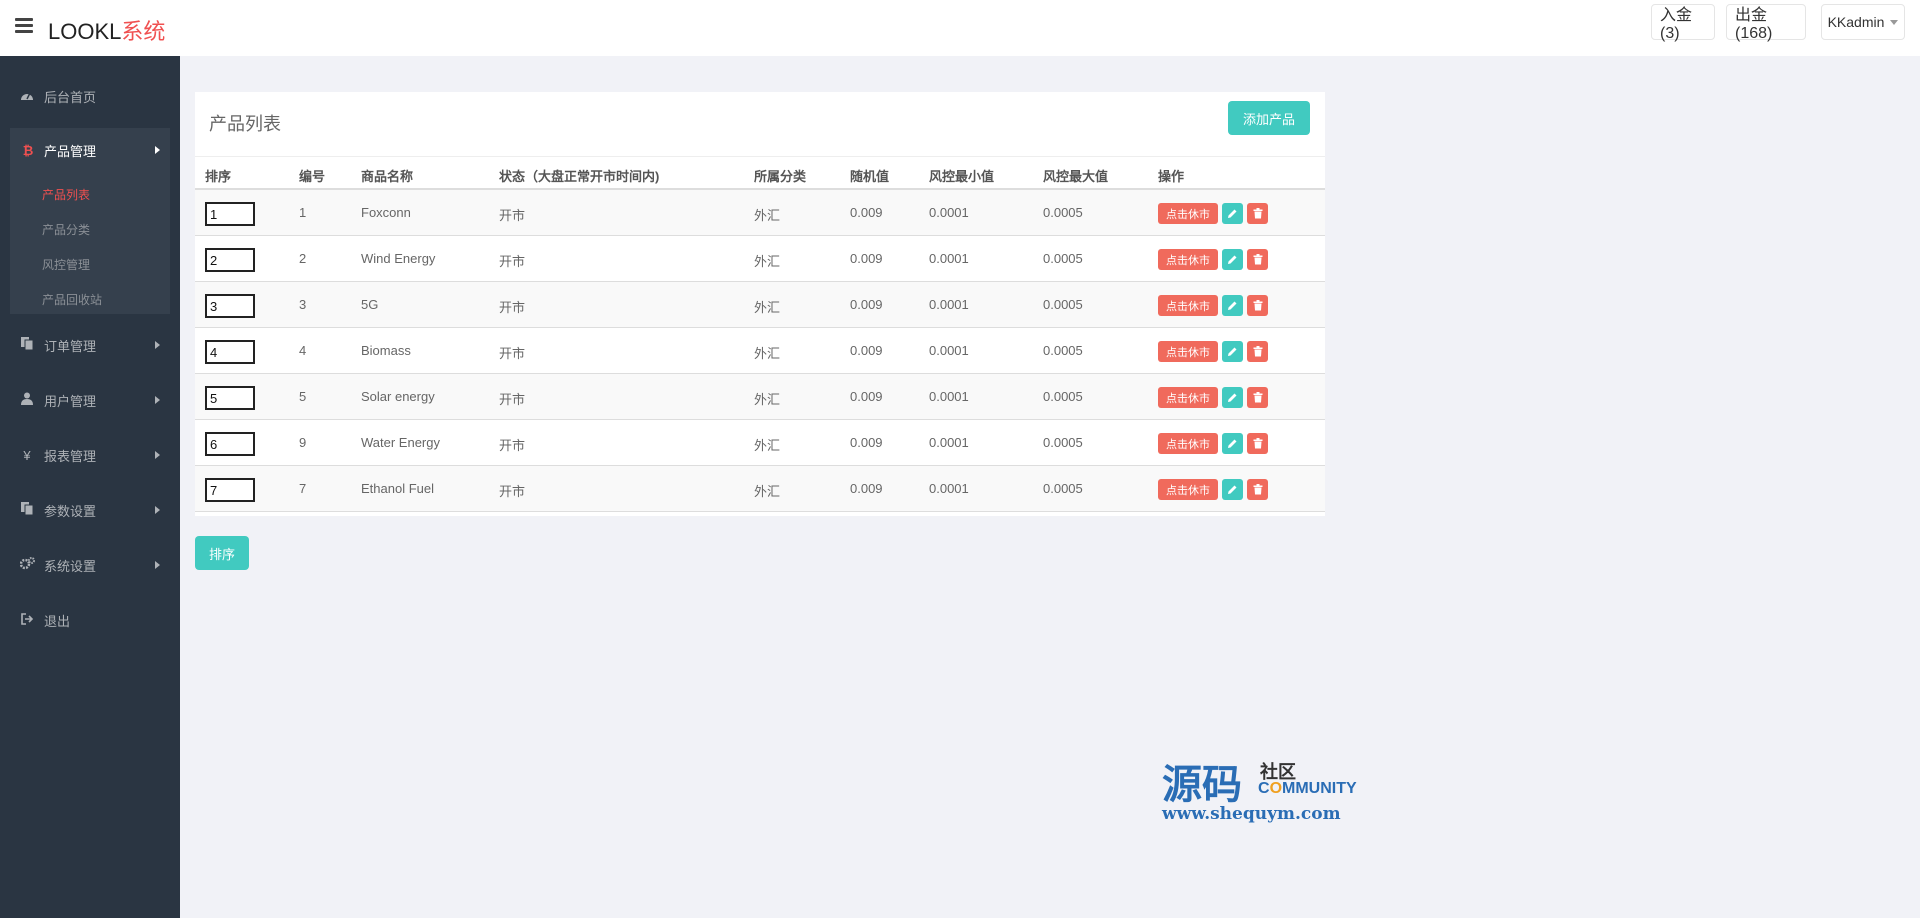 The width and height of the screenshot is (1920, 918). Describe the element at coordinates (27, 400) in the screenshot. I see `user-icon` at that location.